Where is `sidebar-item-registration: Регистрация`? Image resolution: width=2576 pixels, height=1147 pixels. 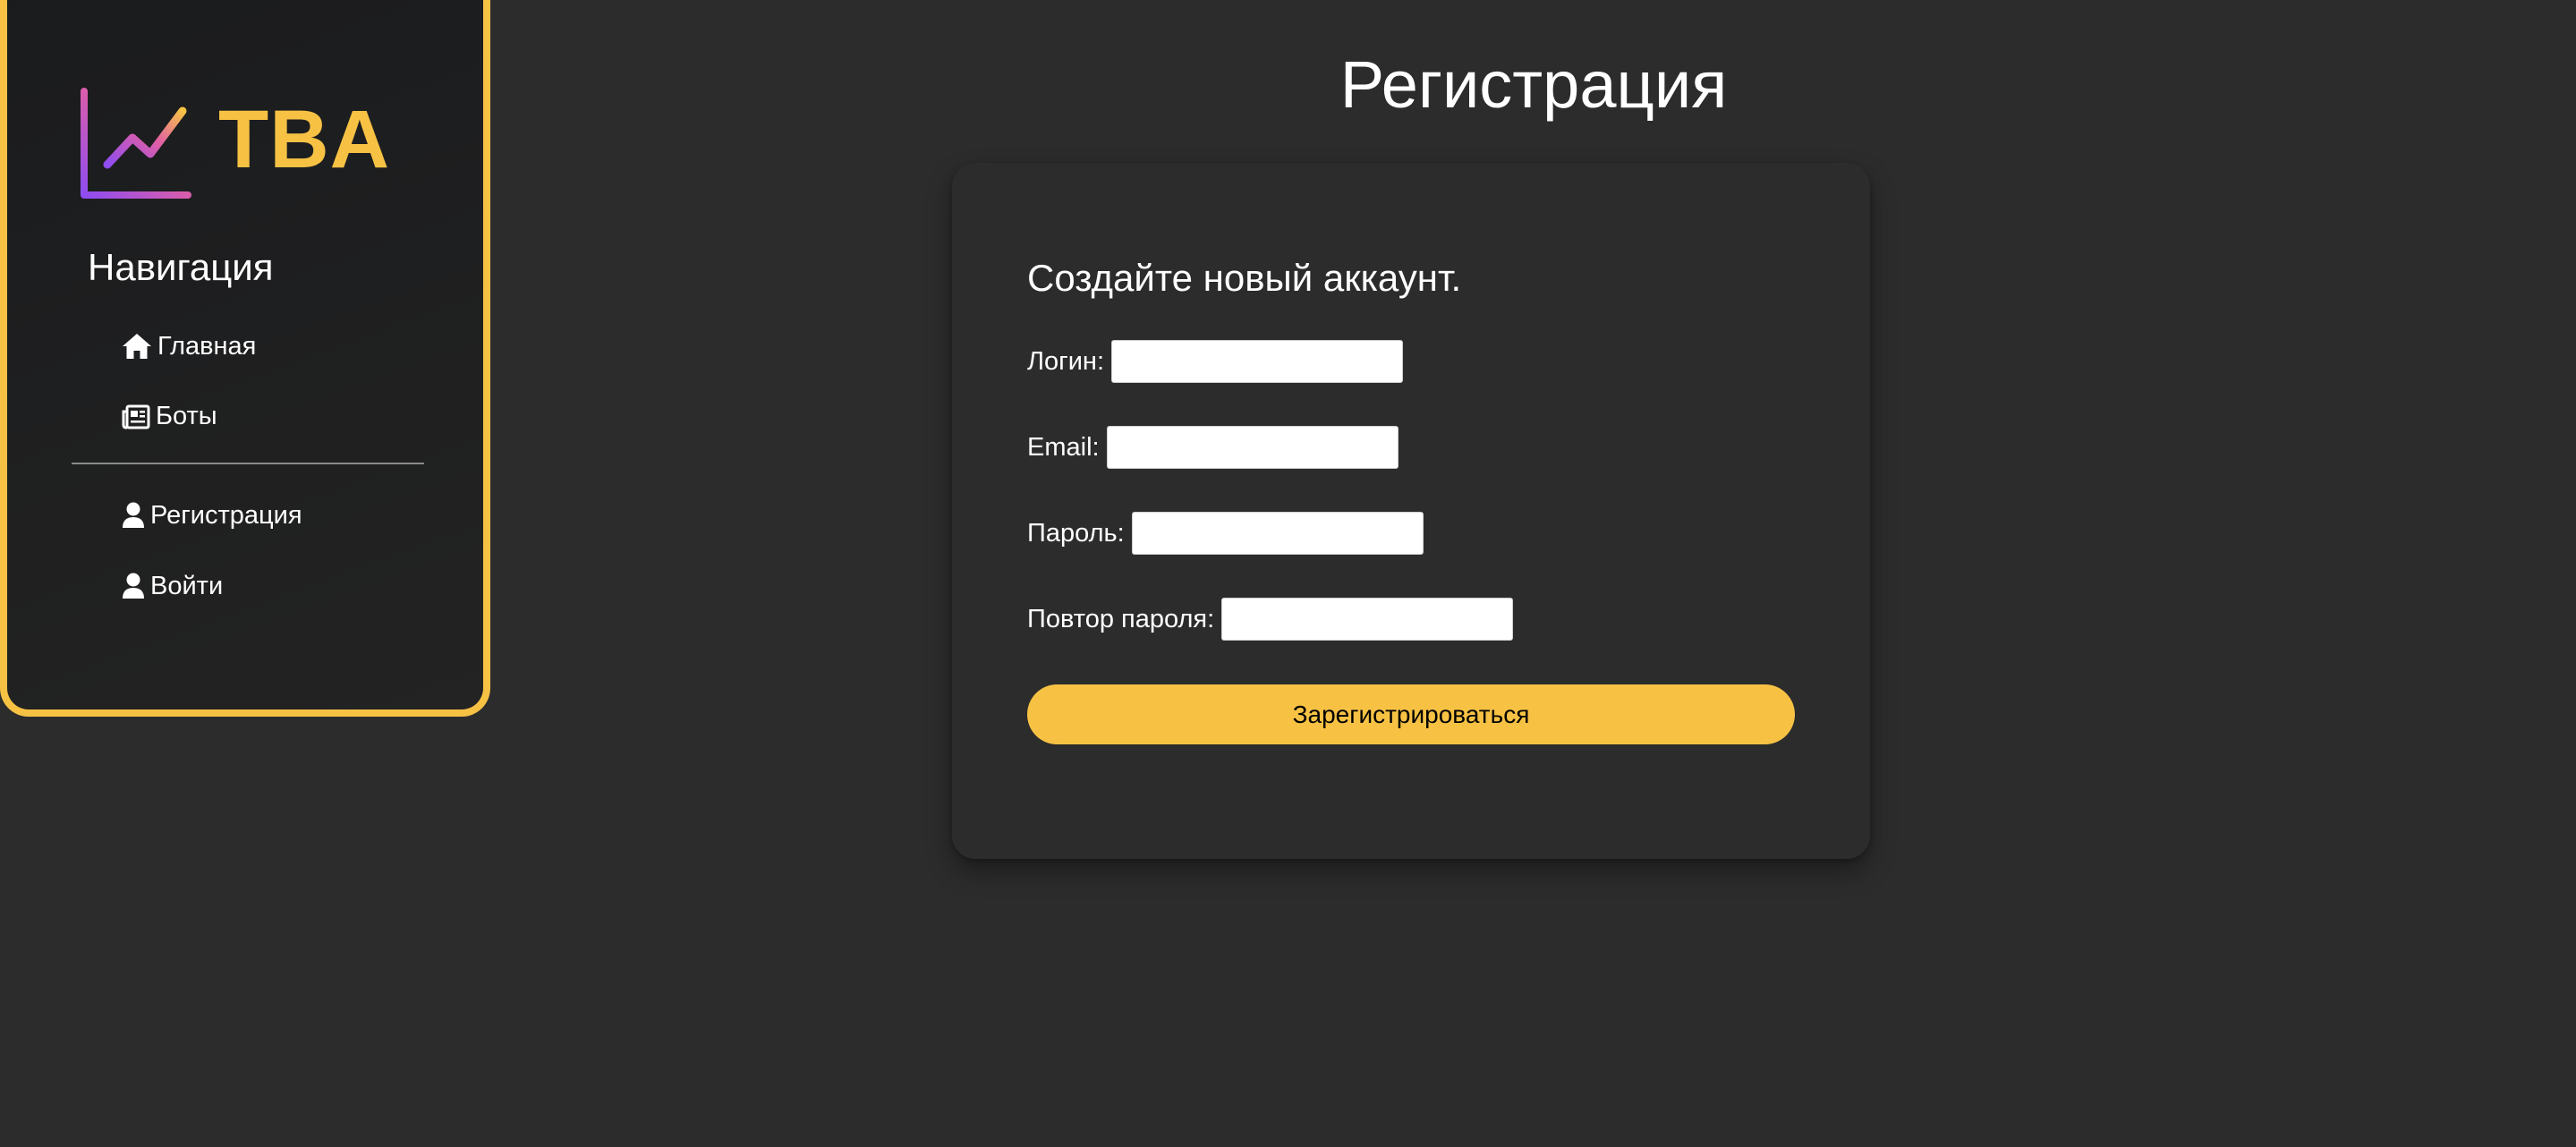 sidebar-item-registration: Регистрация is located at coordinates (212, 515).